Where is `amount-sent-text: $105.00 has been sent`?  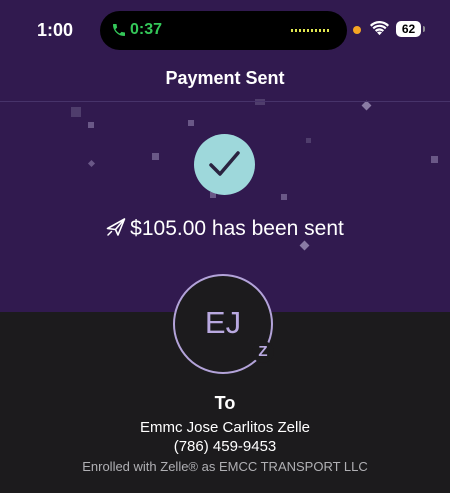
amount-sent-text: $105.00 has been sent is located at coordinates (237, 228).